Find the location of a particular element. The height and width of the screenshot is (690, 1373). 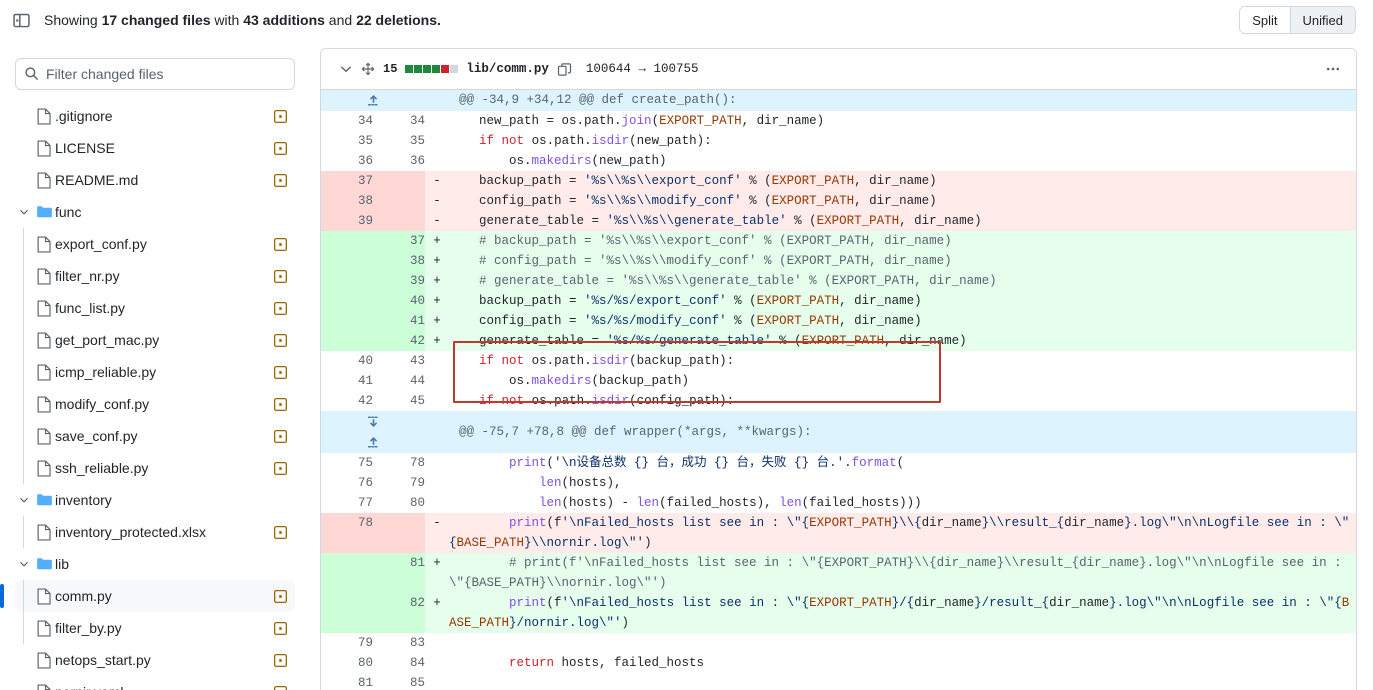

sidebar-toggle-icon is located at coordinates (21, 20).